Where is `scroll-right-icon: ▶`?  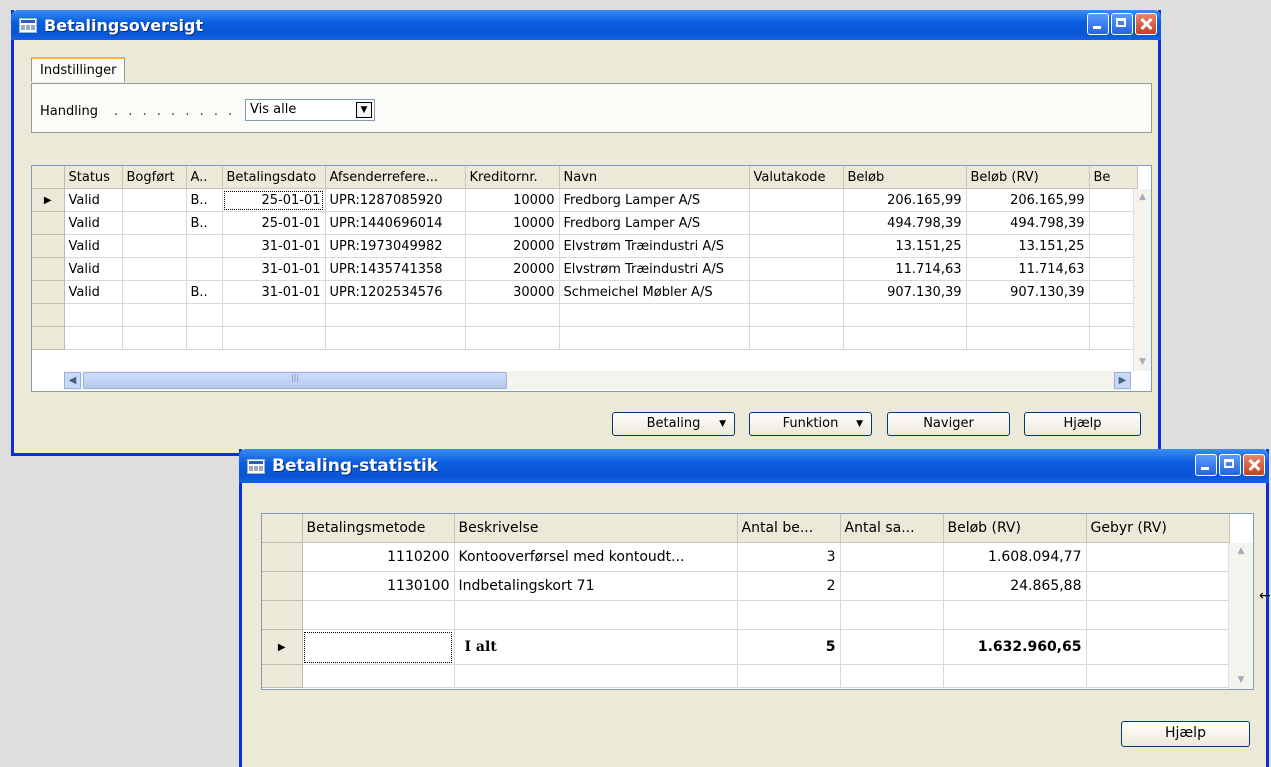 scroll-right-icon: ▶ is located at coordinates (1122, 380).